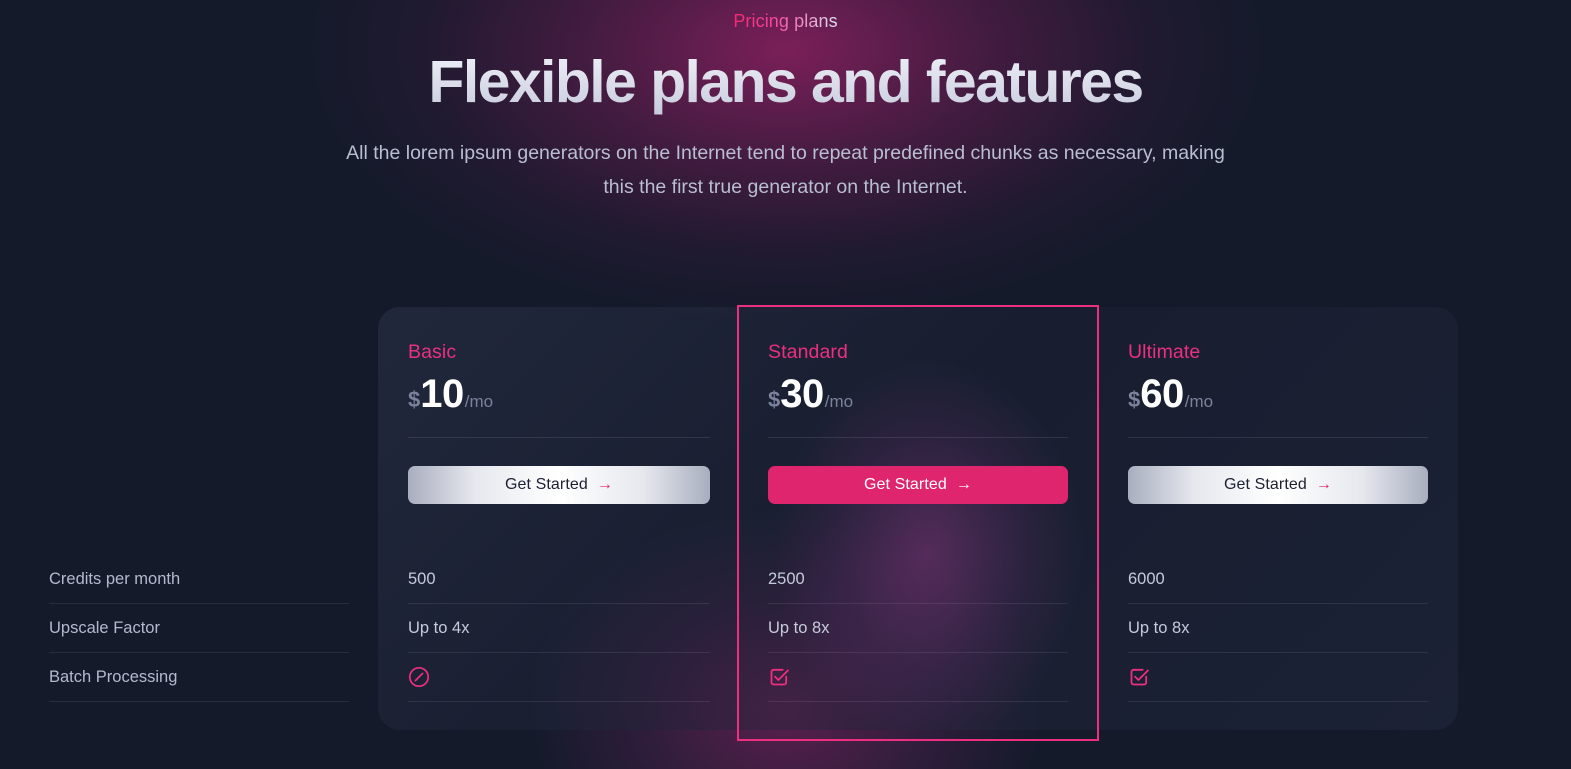 The width and height of the screenshot is (1571, 769). Describe the element at coordinates (802, 394) in the screenshot. I see `price-amount: 30` at that location.